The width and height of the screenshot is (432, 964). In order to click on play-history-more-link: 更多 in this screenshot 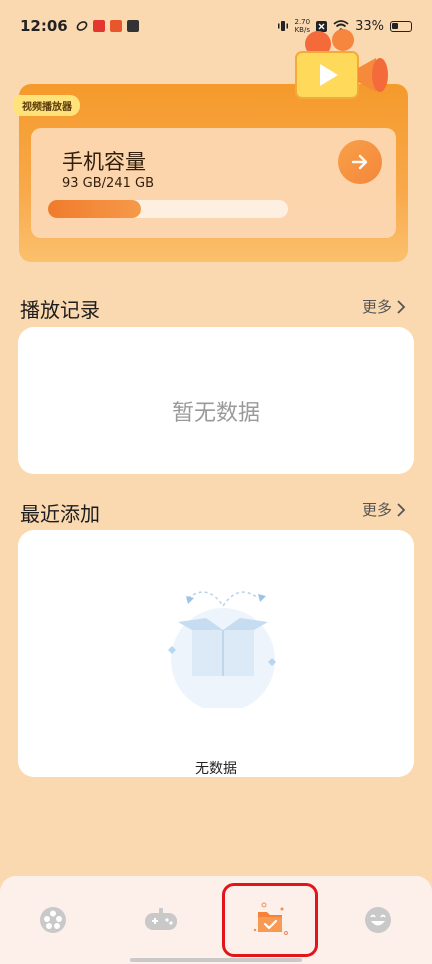, I will do `click(384, 306)`.